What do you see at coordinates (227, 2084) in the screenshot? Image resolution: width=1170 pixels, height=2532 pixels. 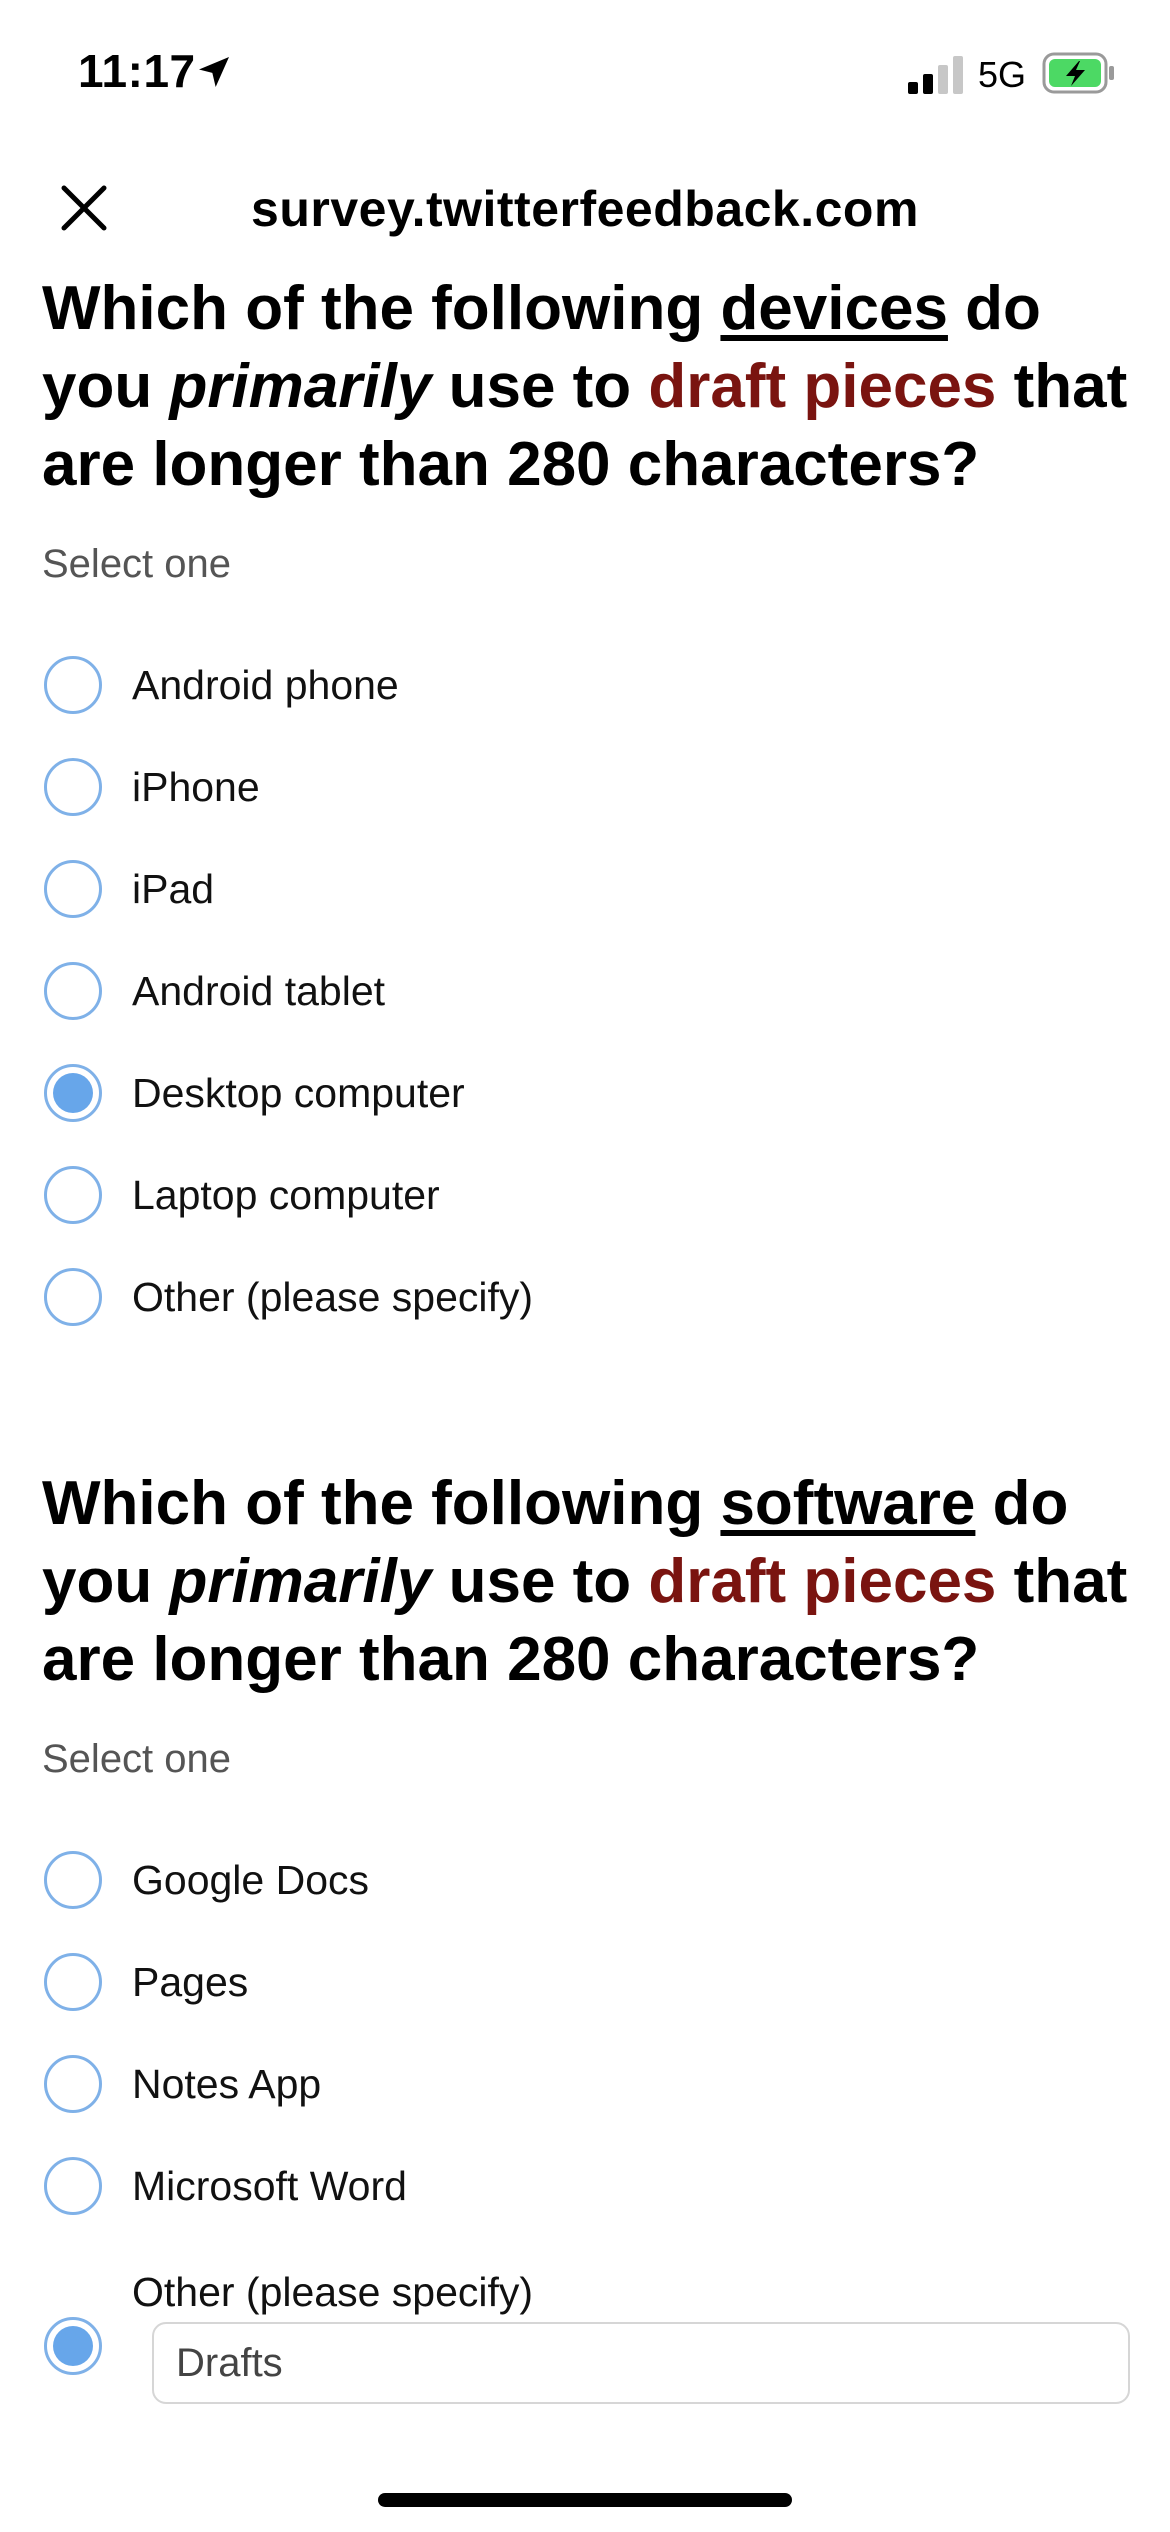 I see `option-label: Notes App` at bounding box center [227, 2084].